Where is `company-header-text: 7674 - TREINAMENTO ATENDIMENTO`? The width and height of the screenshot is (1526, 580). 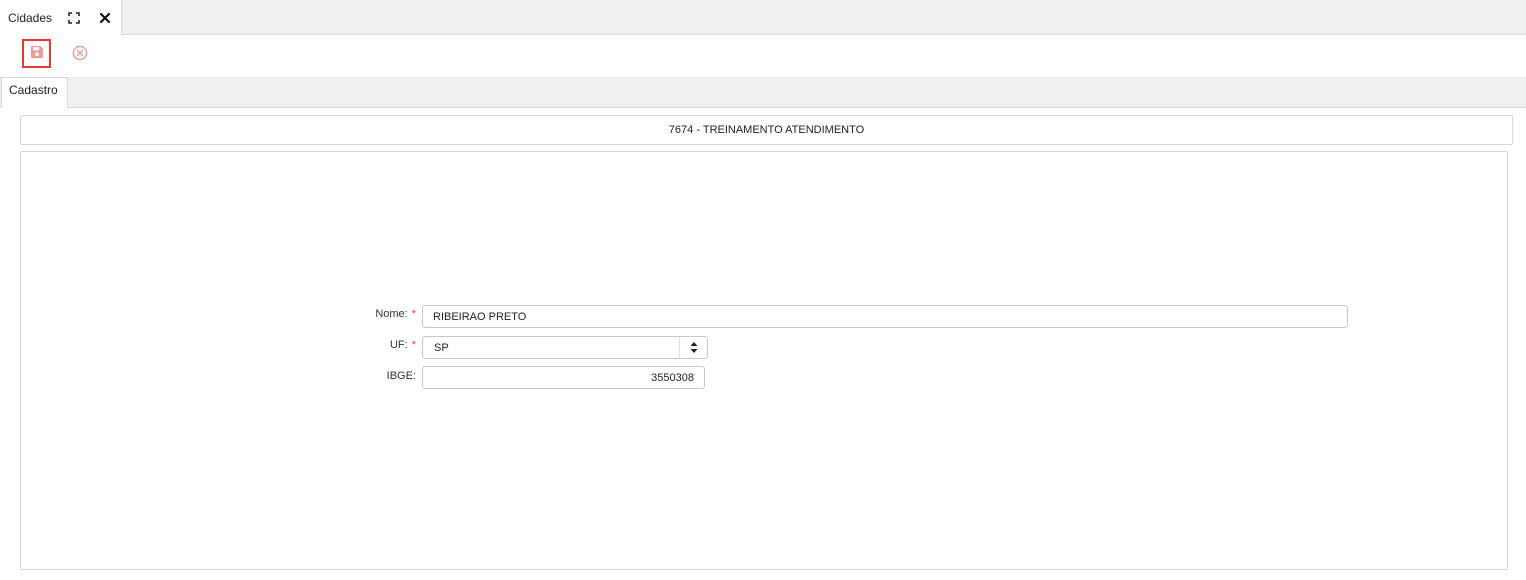 company-header-text: 7674 - TREINAMENTO ATENDIMENTO is located at coordinates (766, 130).